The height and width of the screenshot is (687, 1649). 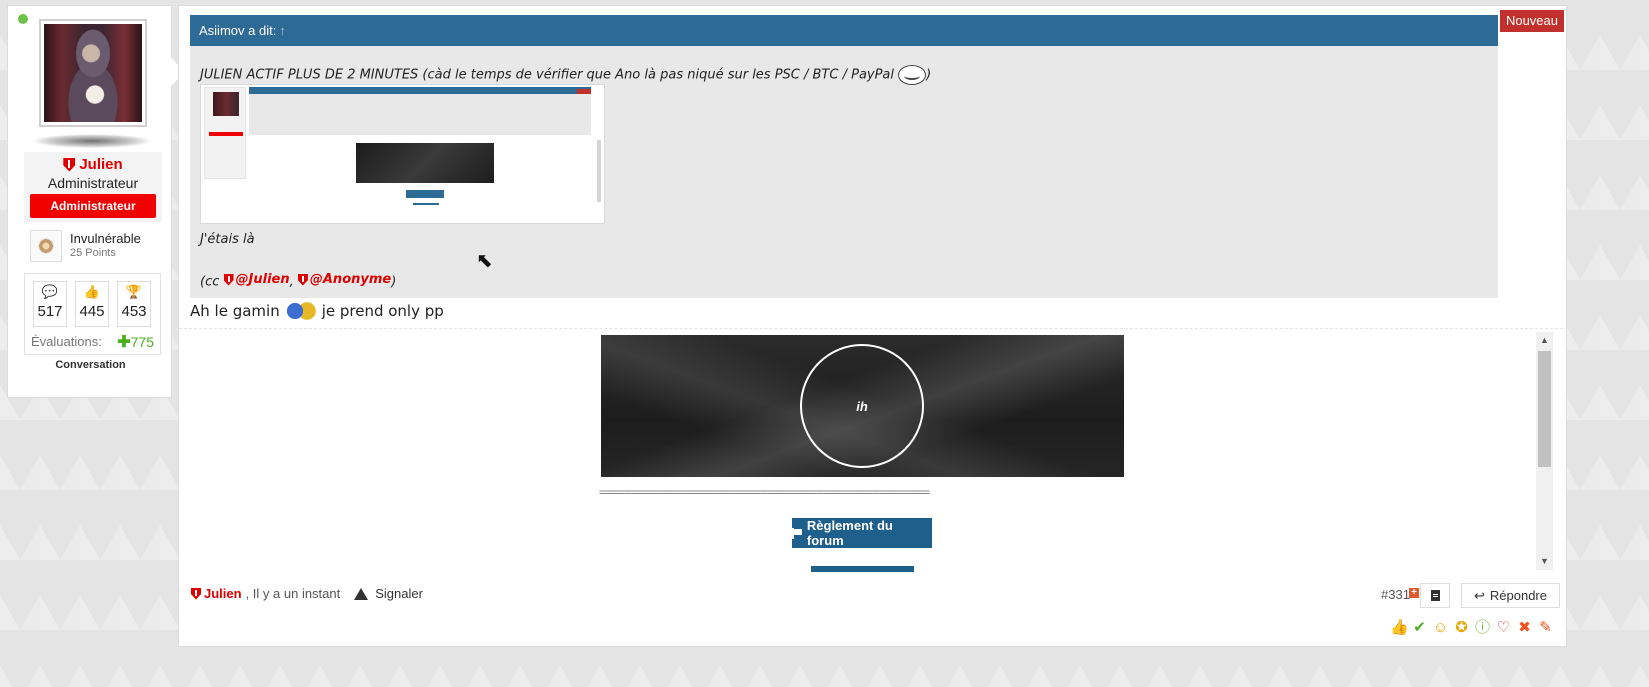 I want to click on signature-logo: ih, so click(x=862, y=406).